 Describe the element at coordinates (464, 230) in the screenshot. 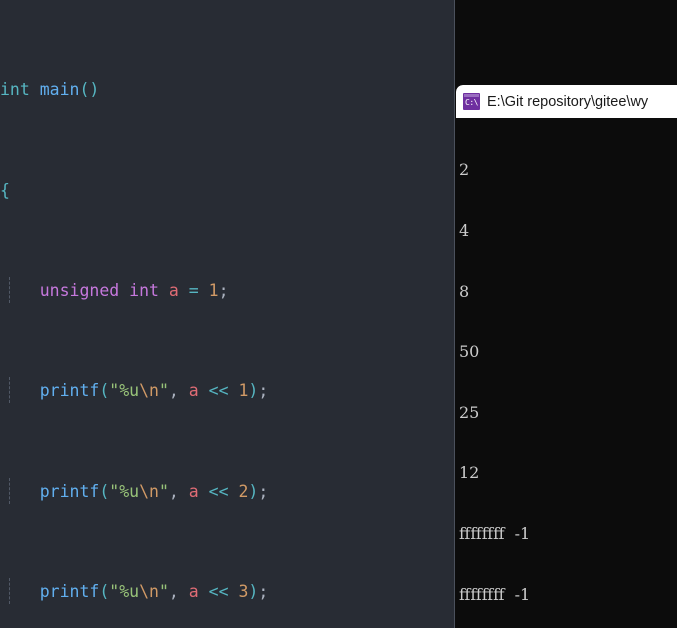

I see `console-output-line: 4` at that location.